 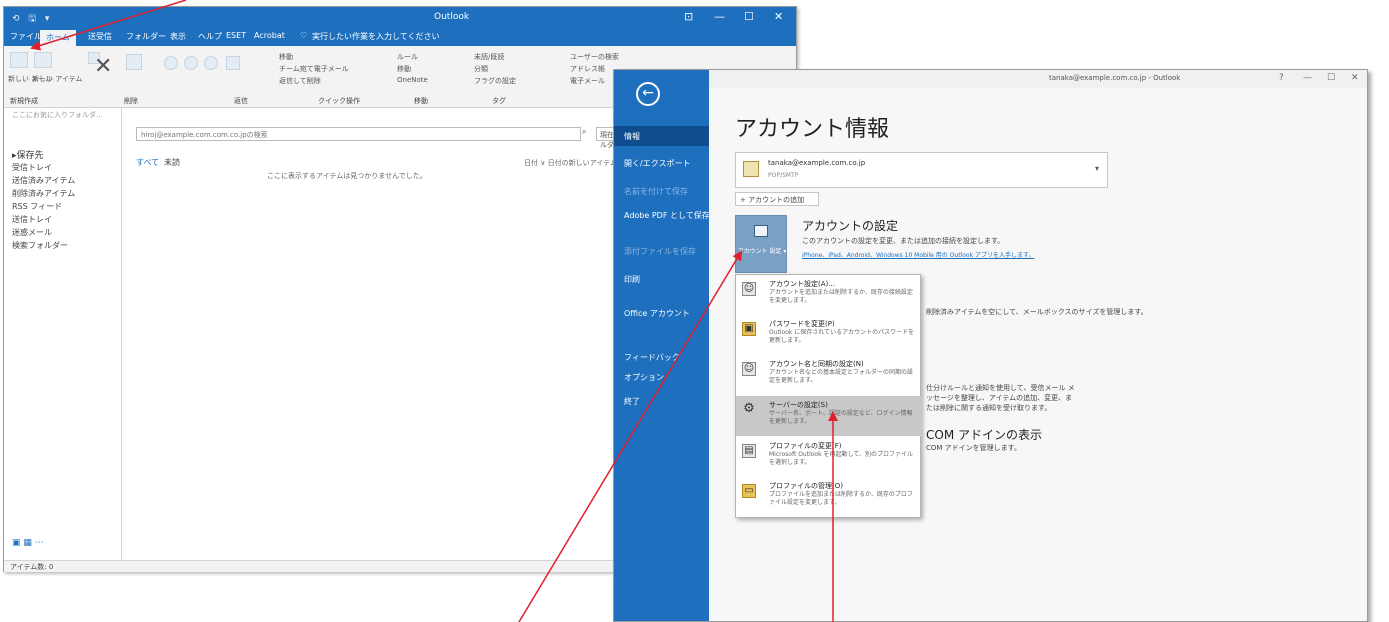 I want to click on window-title: Outlook, so click(x=452, y=17).